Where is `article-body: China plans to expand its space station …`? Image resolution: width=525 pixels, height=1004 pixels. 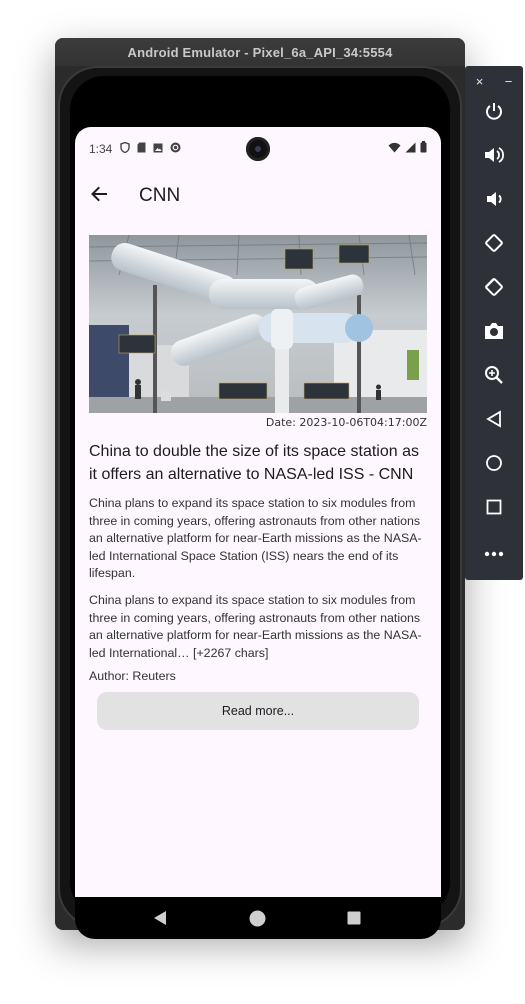
article-body: China plans to expand its space station … is located at coordinates (255, 626).